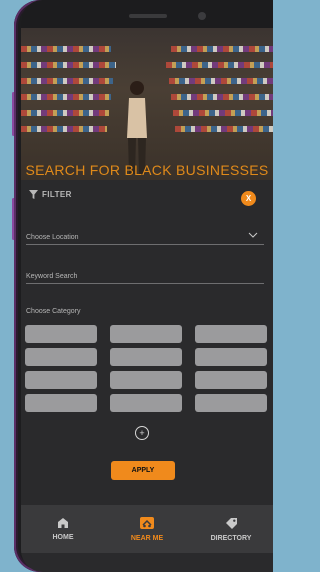 The height and width of the screenshot is (572, 320). Describe the element at coordinates (63, 537) in the screenshot. I see `nav-label-home: HOME` at that location.